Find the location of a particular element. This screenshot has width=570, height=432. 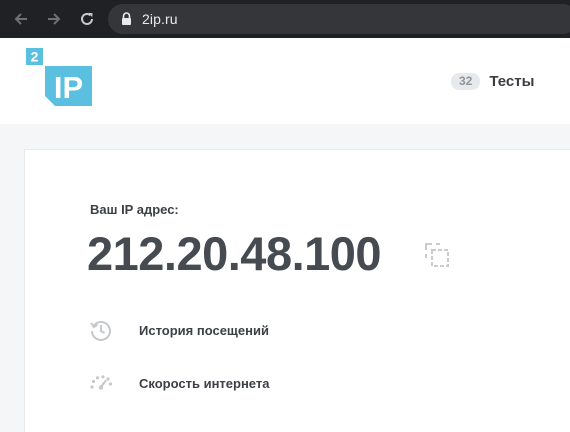

speed-test-link: Скорость интернета is located at coordinates (179, 383).